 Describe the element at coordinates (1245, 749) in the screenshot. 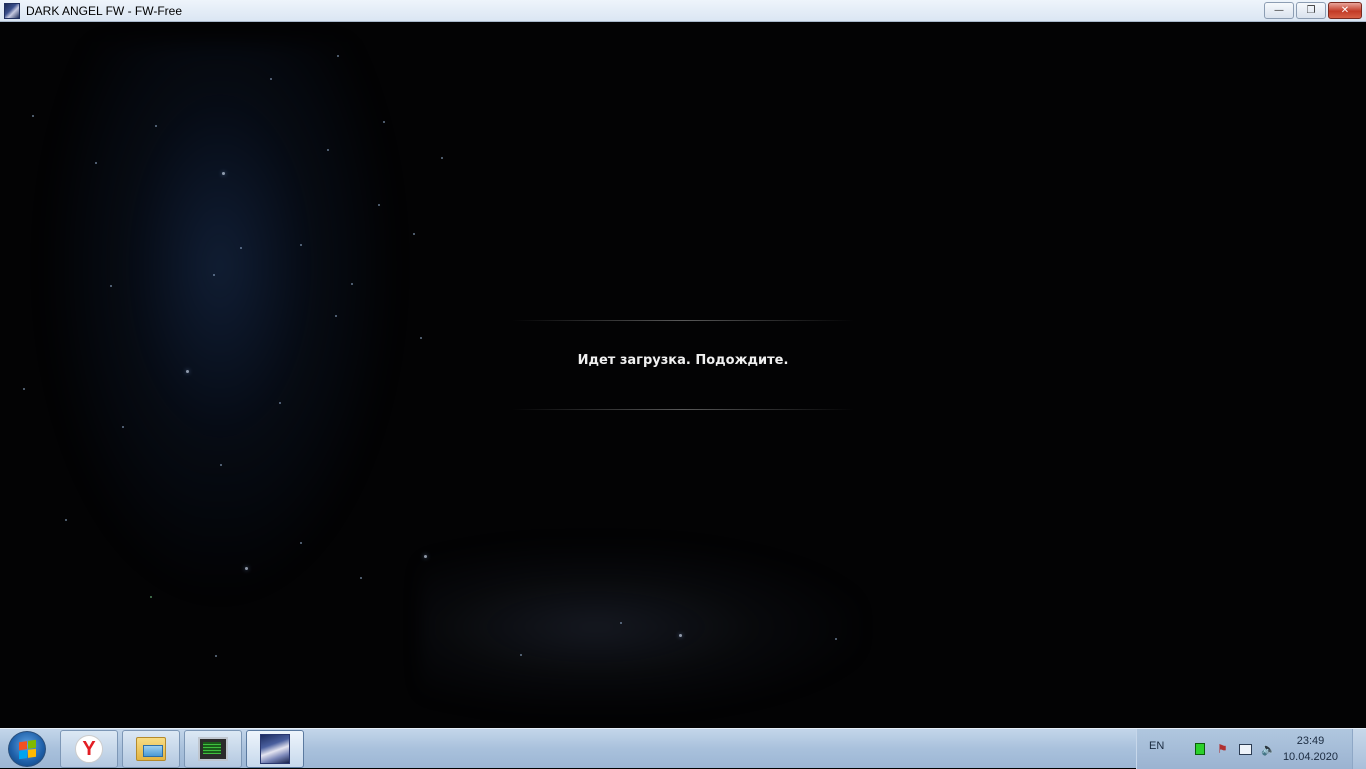

I see `network-icon` at that location.